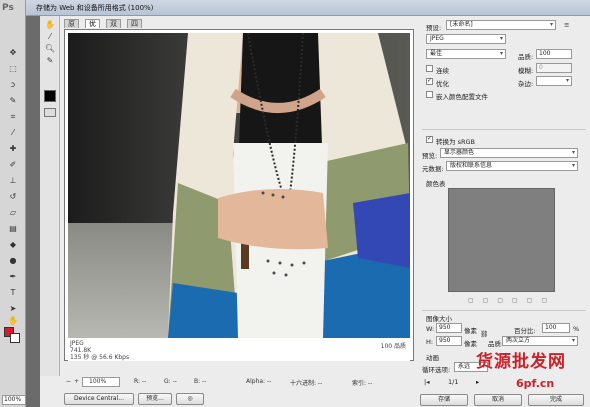 The image size is (590, 407). What do you see at coordinates (14, 400) in the screenshot?
I see `document-zoom: 100%` at bounding box center [14, 400].